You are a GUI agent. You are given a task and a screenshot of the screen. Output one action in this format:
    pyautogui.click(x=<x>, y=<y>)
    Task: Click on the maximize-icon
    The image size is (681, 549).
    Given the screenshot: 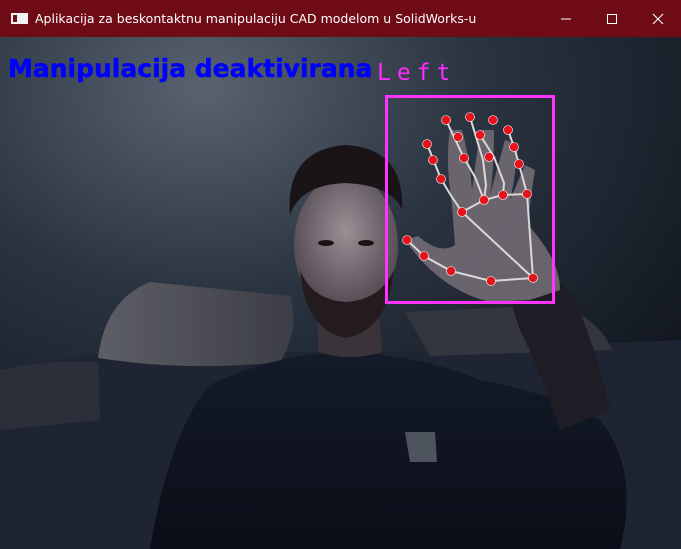 What is the action you would take?
    pyautogui.click(x=612, y=18)
    